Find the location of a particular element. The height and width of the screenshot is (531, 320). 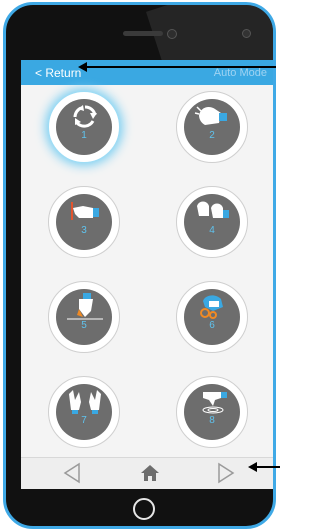

volume-button is located at coordinates (4, 150).